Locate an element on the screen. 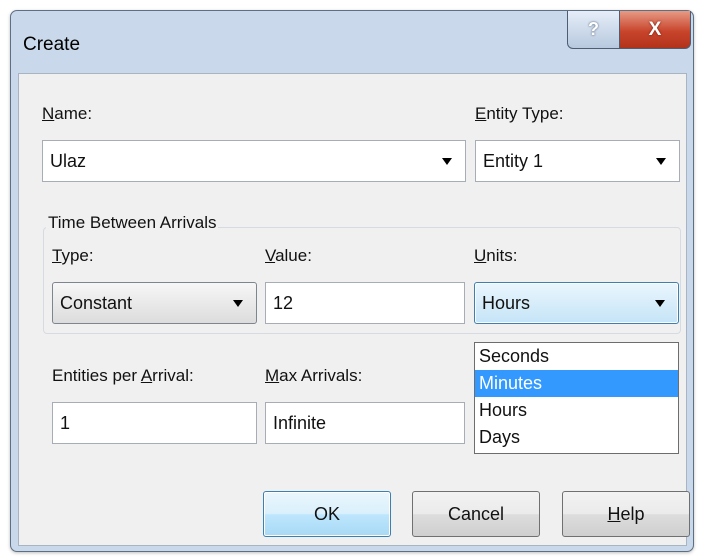  ok-button: OK is located at coordinates (327, 514).